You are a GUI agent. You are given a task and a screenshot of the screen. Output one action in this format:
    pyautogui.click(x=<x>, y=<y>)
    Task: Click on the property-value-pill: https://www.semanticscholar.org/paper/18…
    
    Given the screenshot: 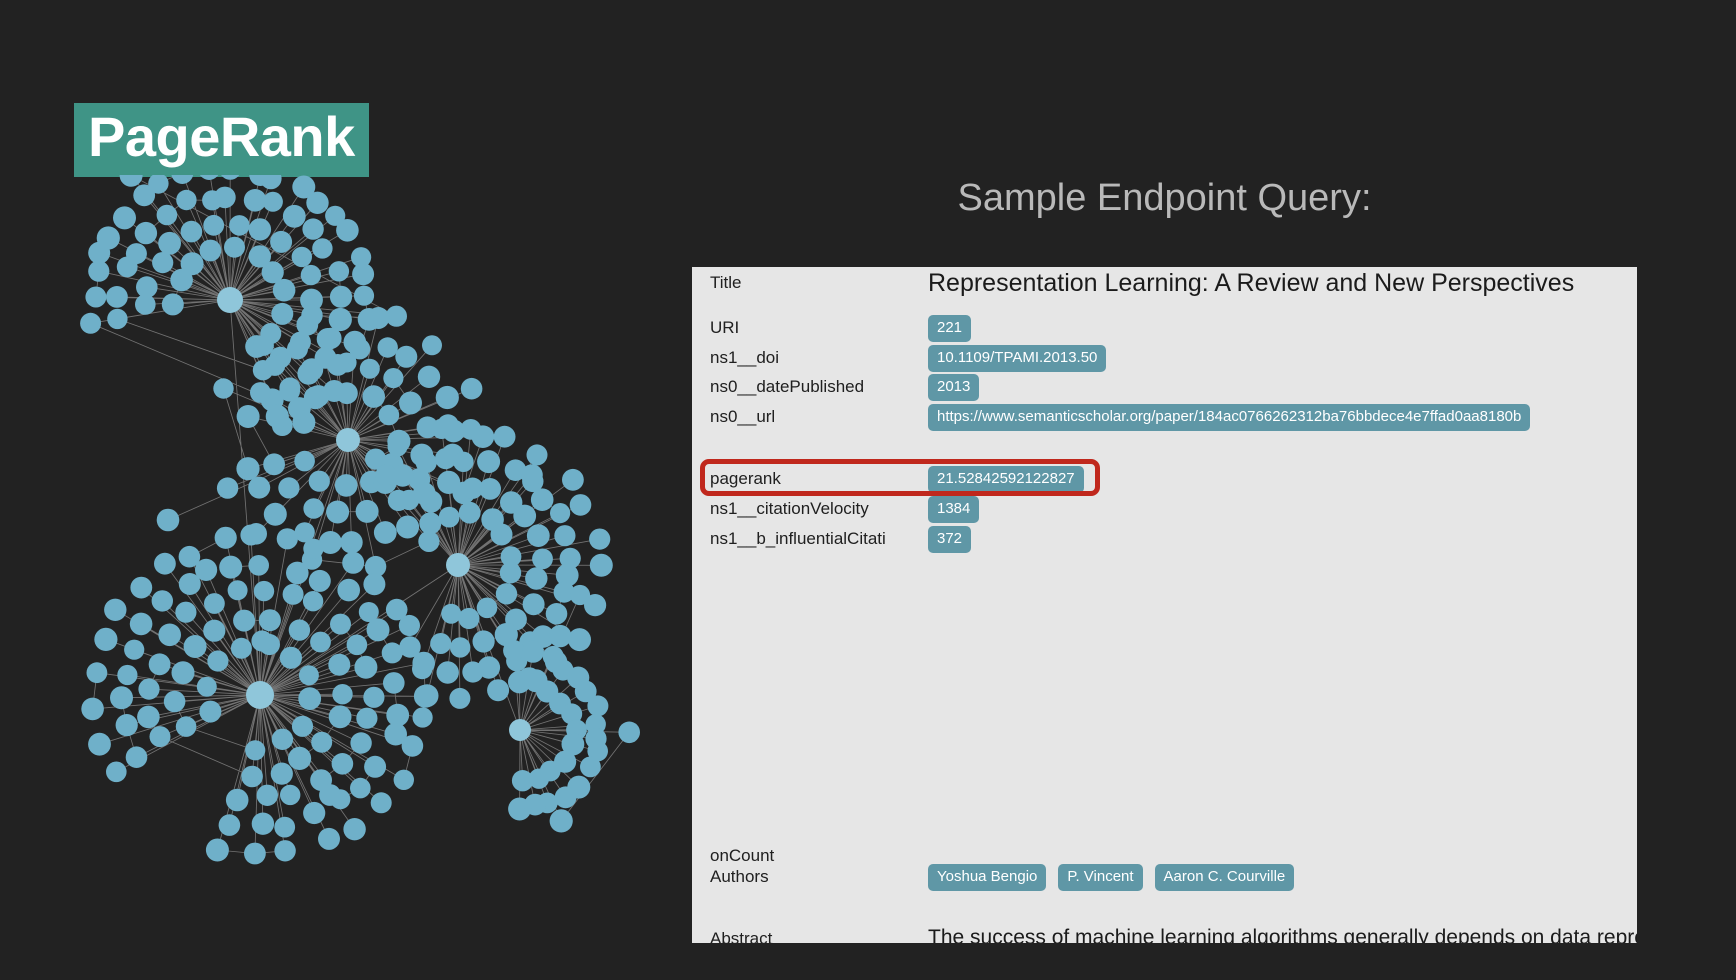 What is the action you would take?
    pyautogui.click(x=1229, y=417)
    